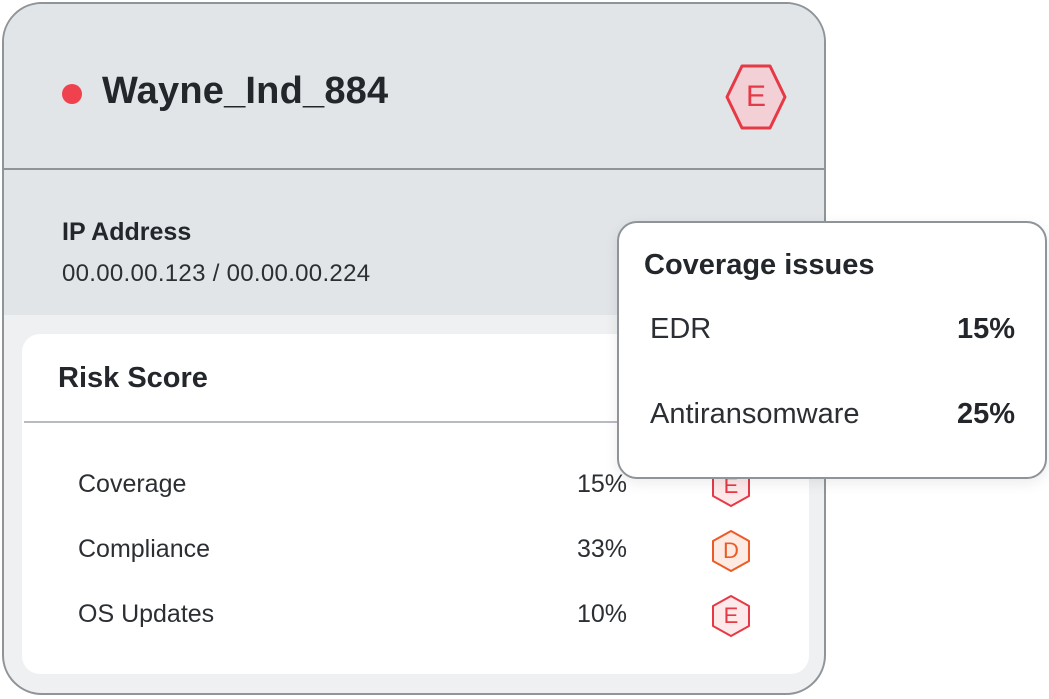 This screenshot has width=1049, height=699. What do you see at coordinates (216, 273) in the screenshot?
I see `ip-address-value: 00.00.00.123 / 00.00.00.224` at bounding box center [216, 273].